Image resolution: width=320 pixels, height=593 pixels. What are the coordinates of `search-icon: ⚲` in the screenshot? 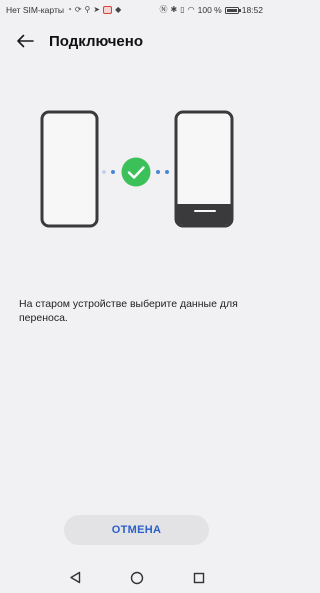 It's located at (87, 9).